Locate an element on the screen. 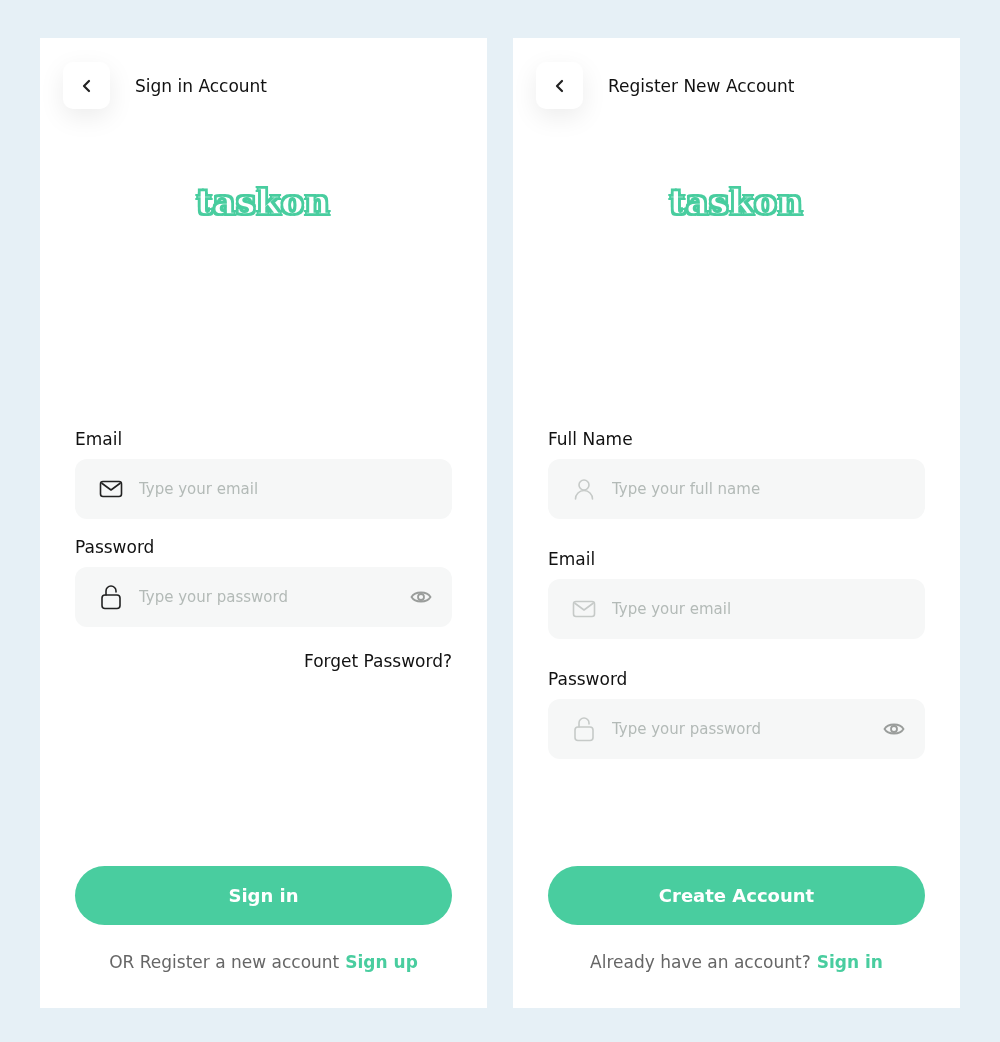 The image size is (1000, 1042). text-input: Type your full name is located at coordinates (757, 489).